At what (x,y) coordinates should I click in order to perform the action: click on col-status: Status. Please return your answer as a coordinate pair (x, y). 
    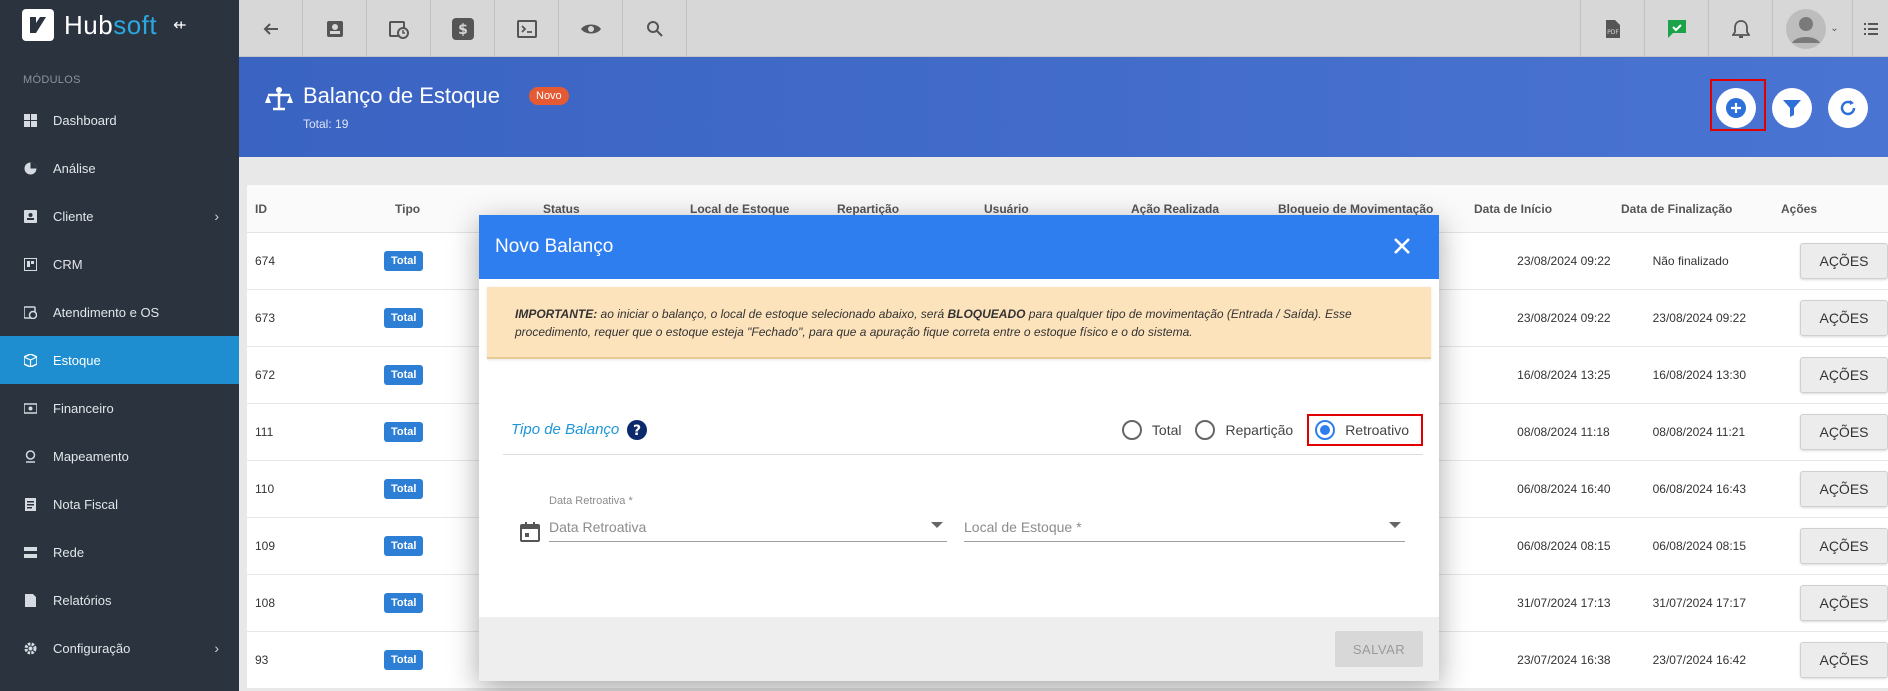
    Looking at the image, I should click on (561, 208).